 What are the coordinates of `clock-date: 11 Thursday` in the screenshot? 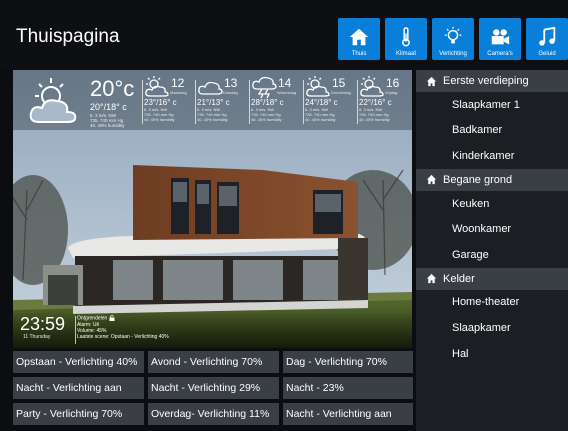 It's located at (37, 337).